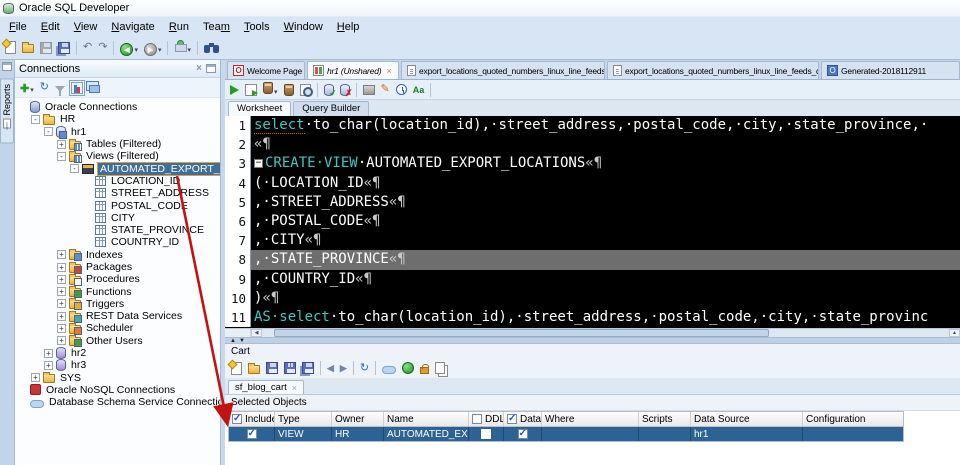 The width and height of the screenshot is (960, 465). What do you see at coordinates (117, 353) in the screenshot?
I see `tree-item-hr2: hr2` at bounding box center [117, 353].